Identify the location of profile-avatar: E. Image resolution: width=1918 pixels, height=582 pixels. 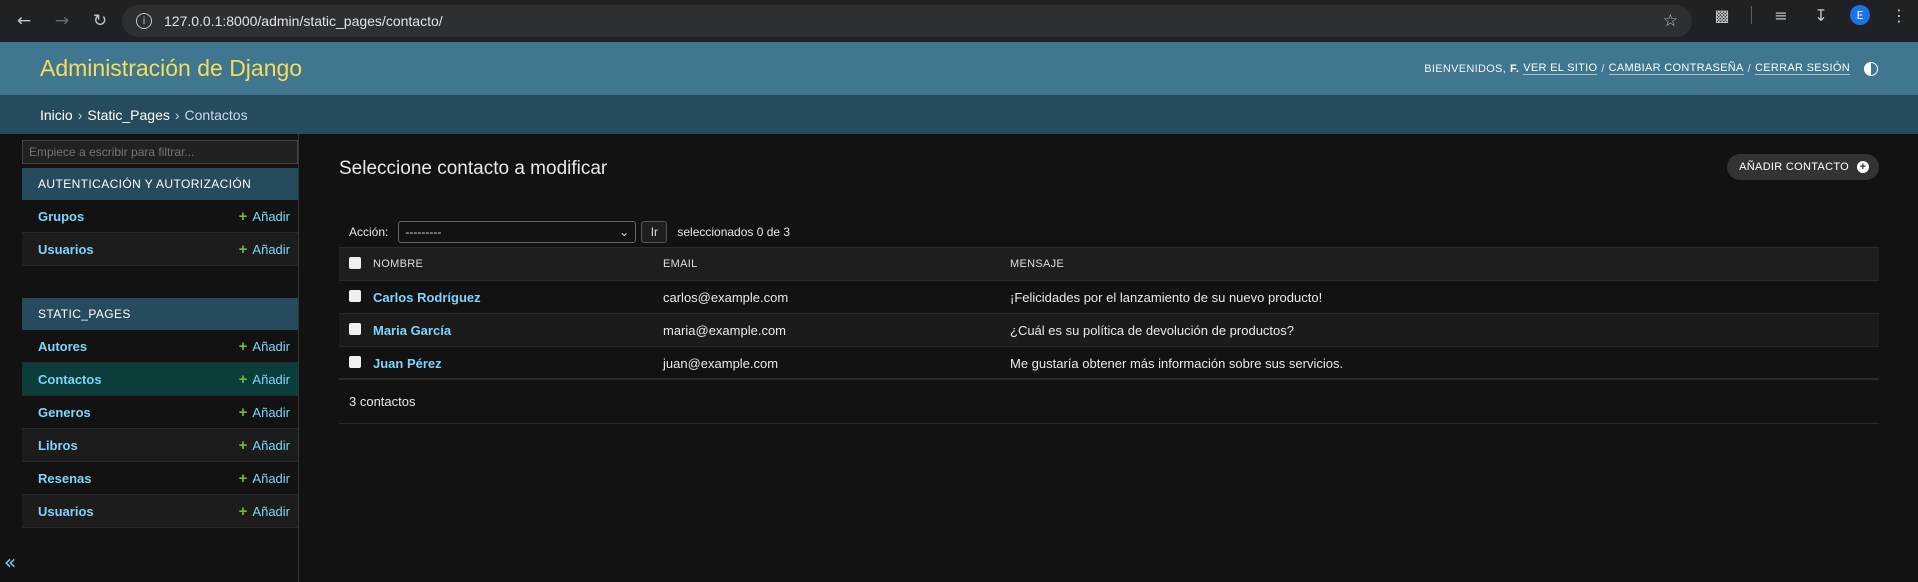
(1860, 15).